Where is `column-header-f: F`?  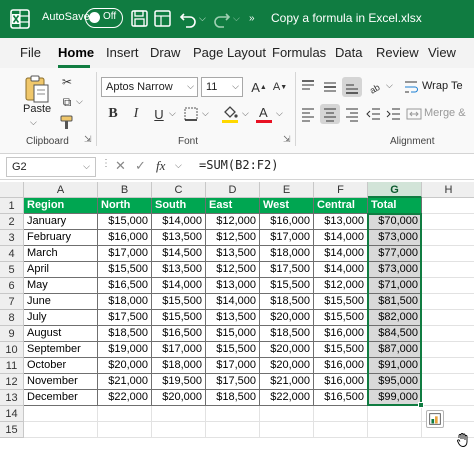 column-header-f: F is located at coordinates (341, 190).